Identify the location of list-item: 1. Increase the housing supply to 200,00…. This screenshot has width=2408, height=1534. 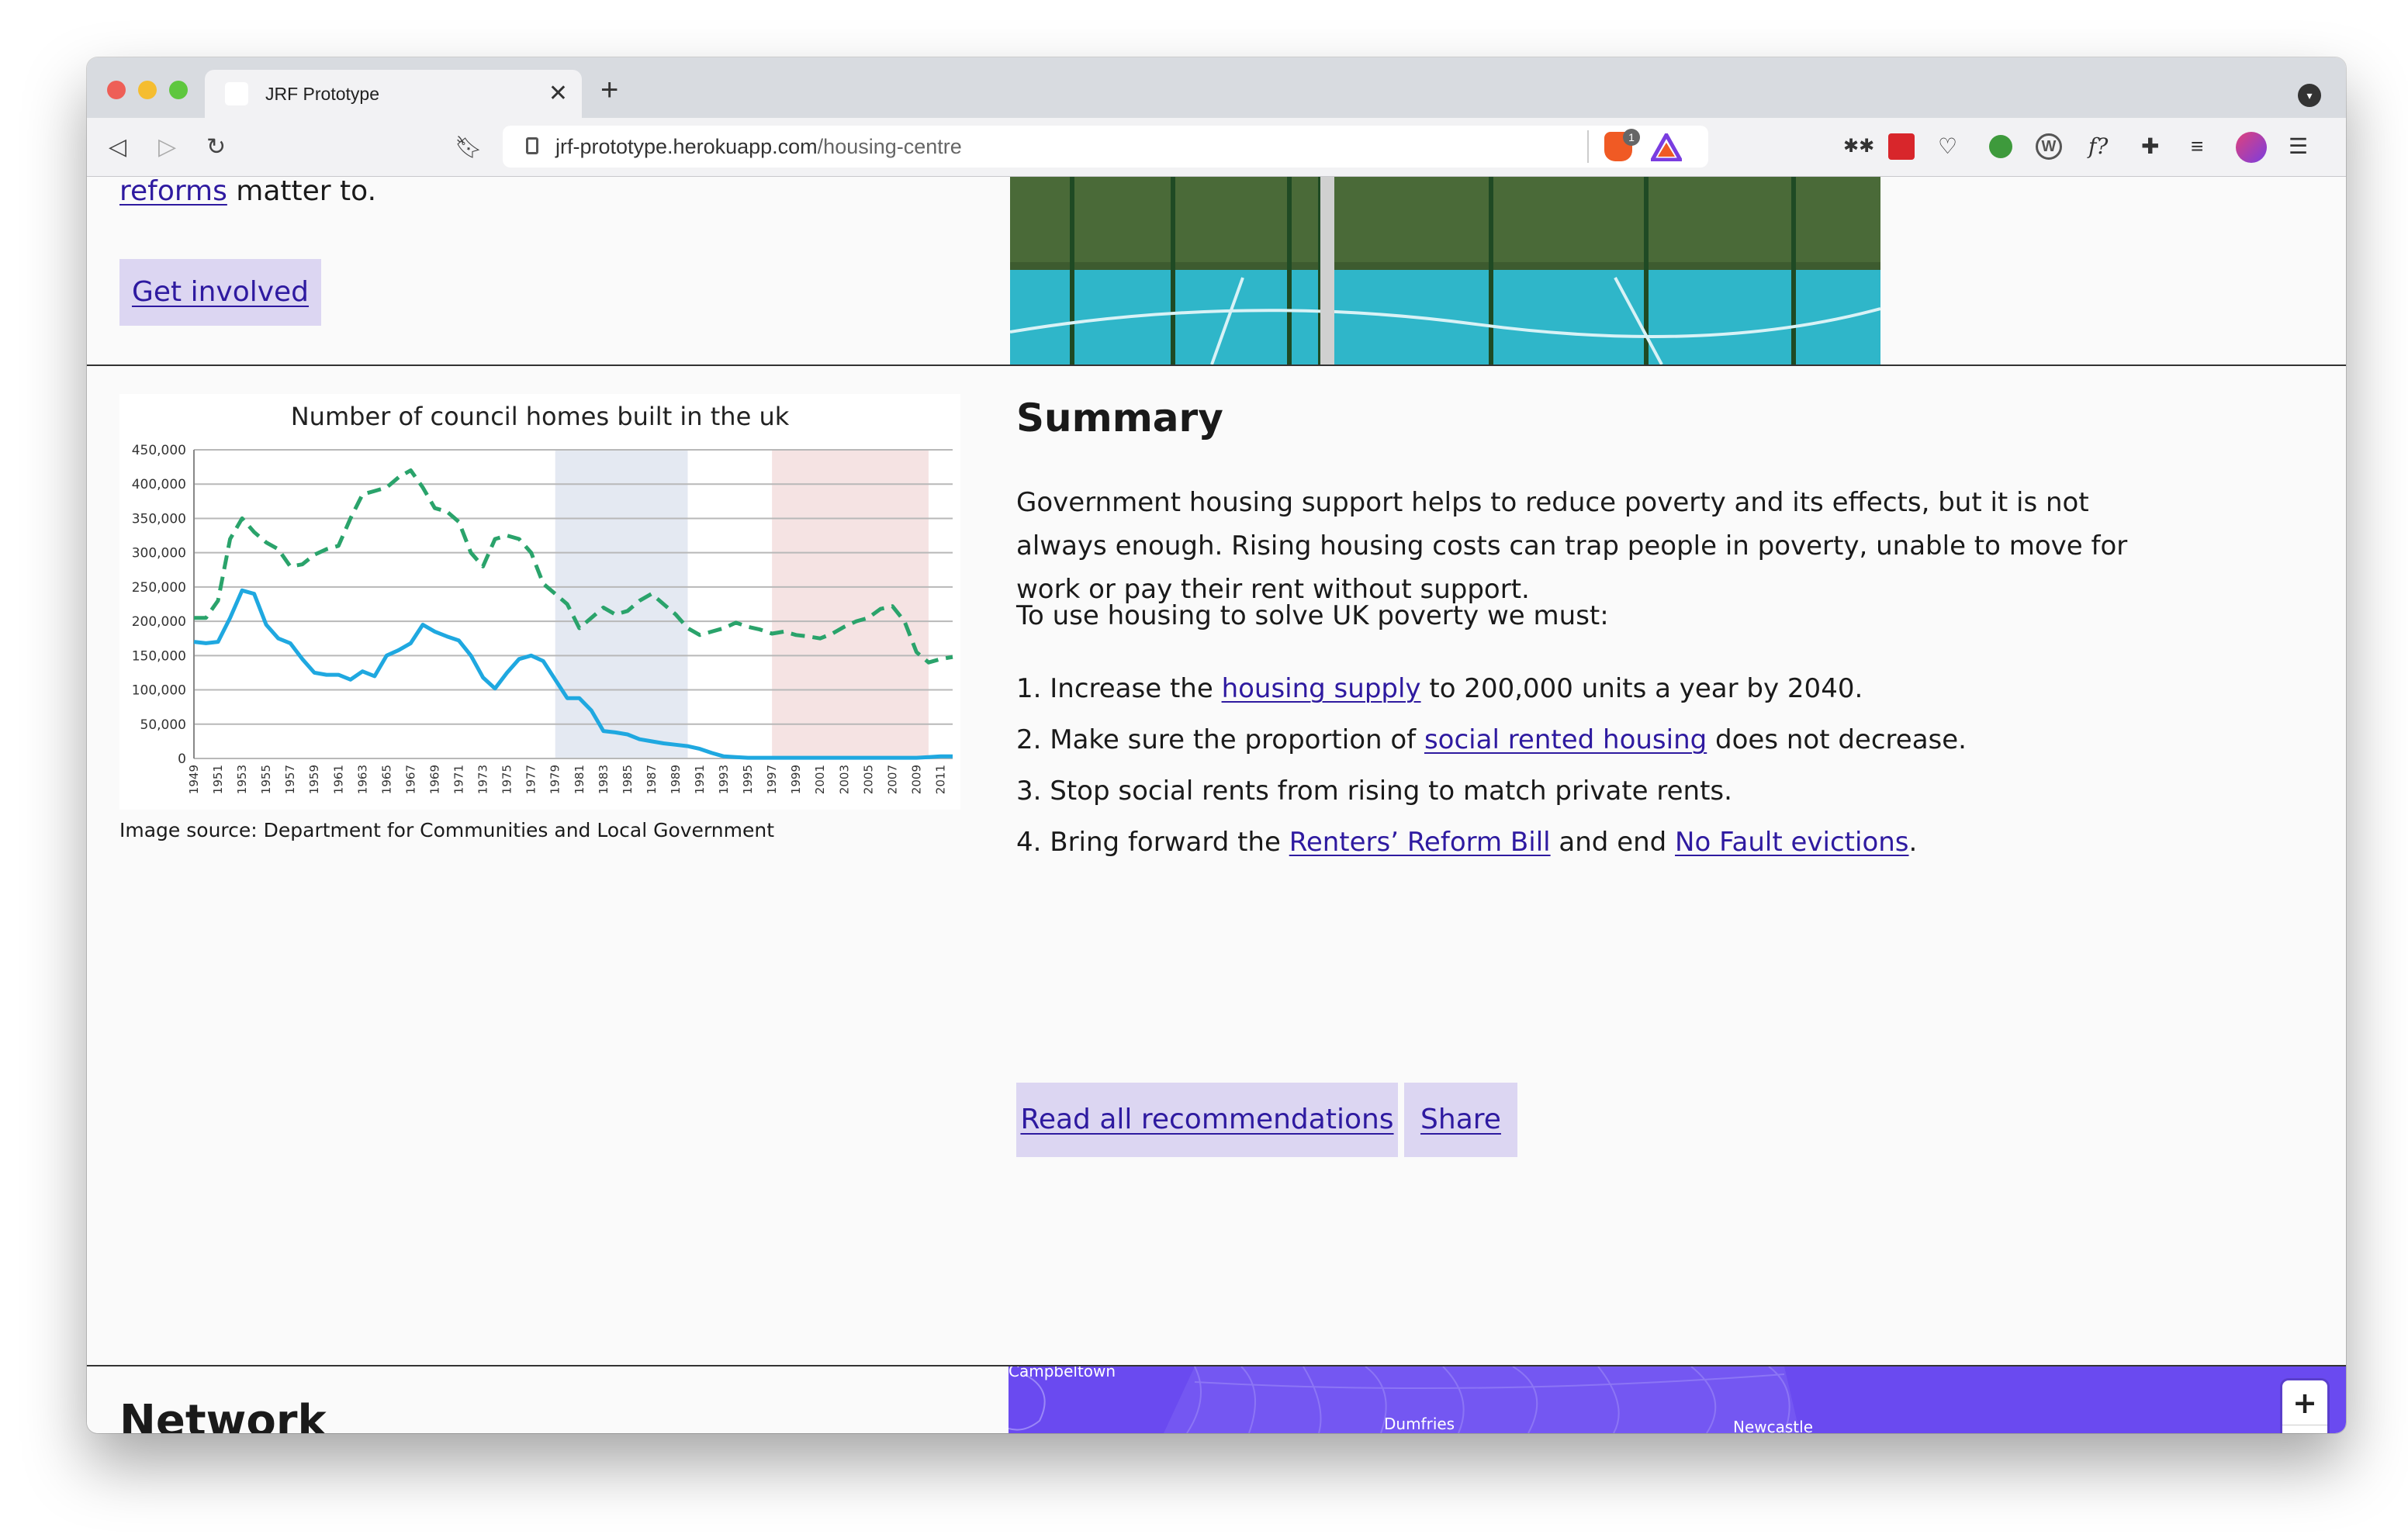
(1439, 688).